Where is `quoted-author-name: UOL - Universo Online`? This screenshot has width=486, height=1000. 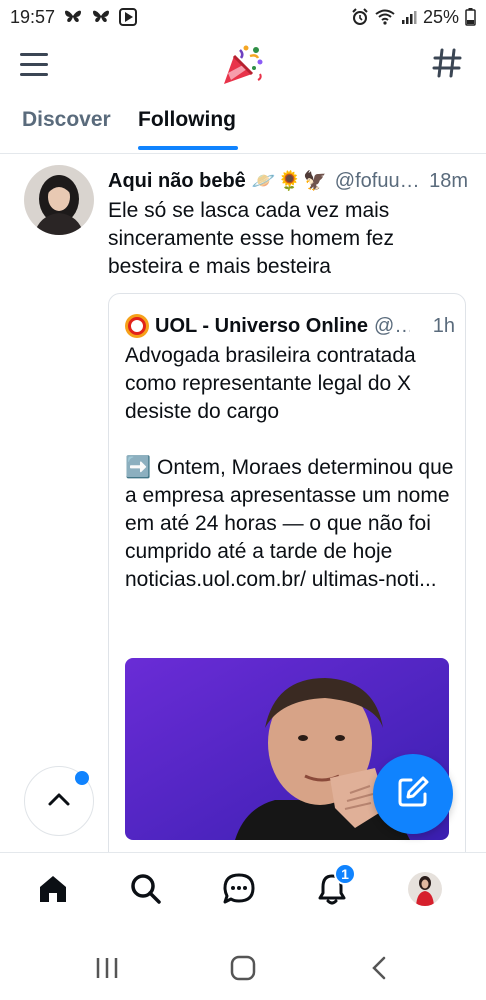 quoted-author-name: UOL - Universo Online is located at coordinates (261, 325).